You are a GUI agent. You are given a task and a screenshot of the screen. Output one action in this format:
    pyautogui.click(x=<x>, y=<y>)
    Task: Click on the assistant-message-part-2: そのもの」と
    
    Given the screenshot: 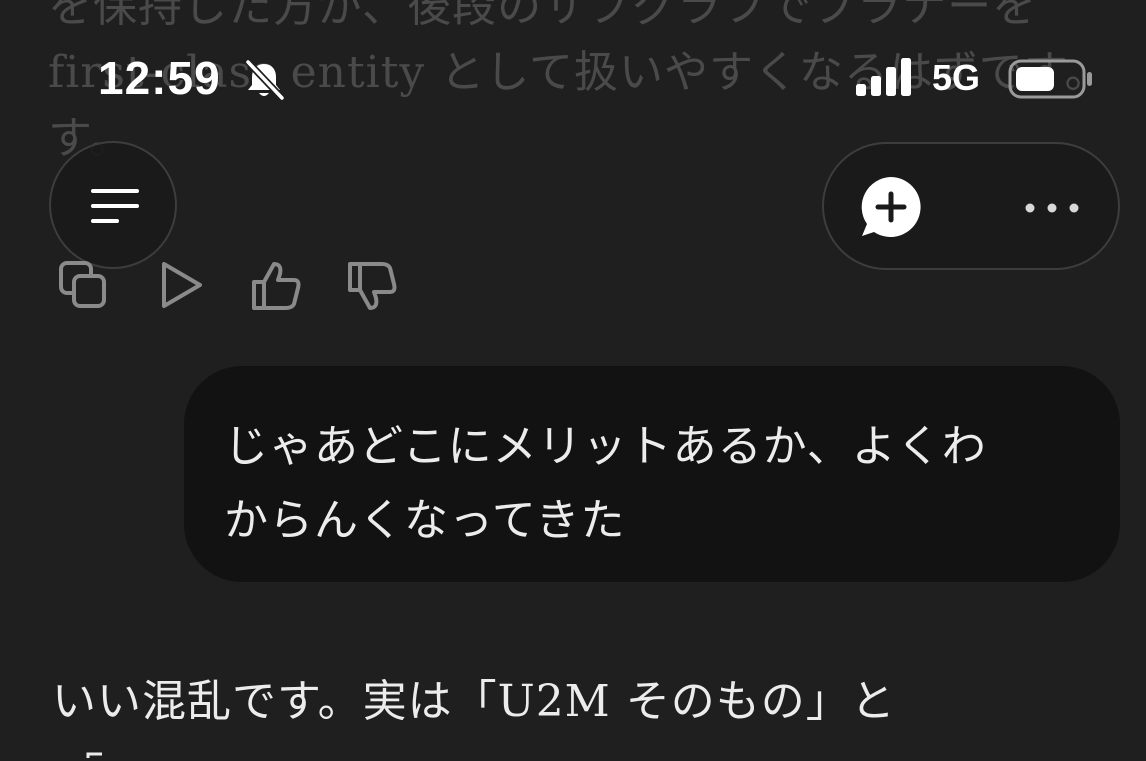 What is the action you would take?
    pyautogui.click(x=753, y=701)
    